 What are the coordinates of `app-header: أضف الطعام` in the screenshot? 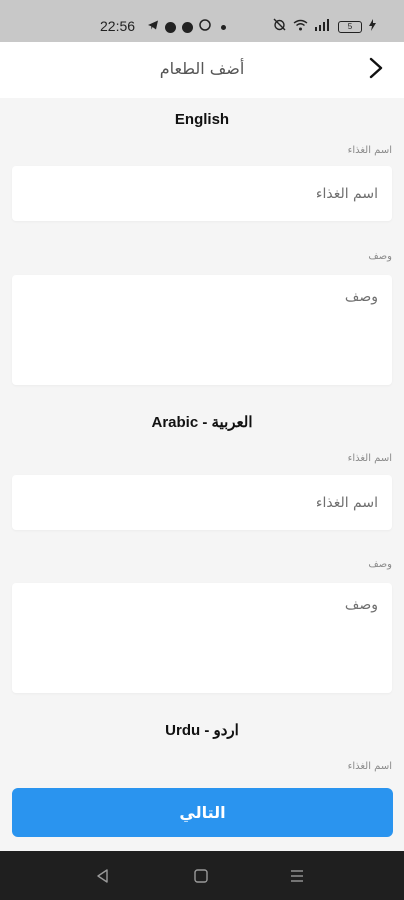 It's located at (202, 70).